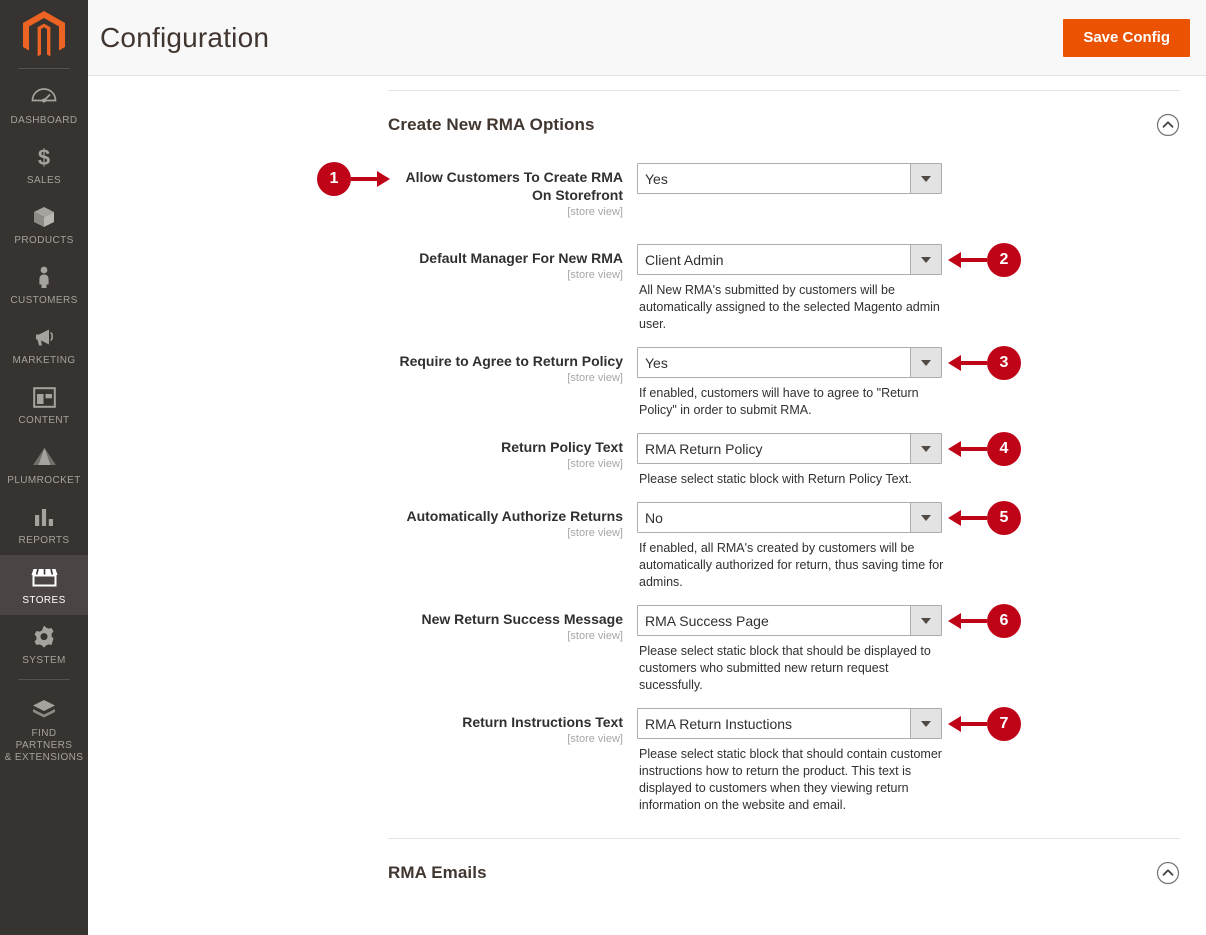 Image resolution: width=1206 pixels, height=935 pixels. Describe the element at coordinates (44, 180) in the screenshot. I see `sidebar-item-label: SALES` at that location.